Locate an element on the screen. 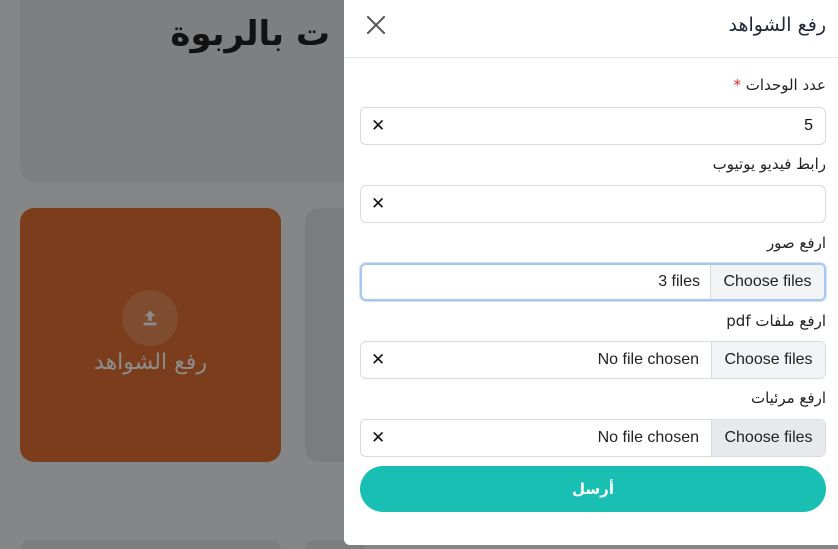  submit-button: أرسل is located at coordinates (593, 489).